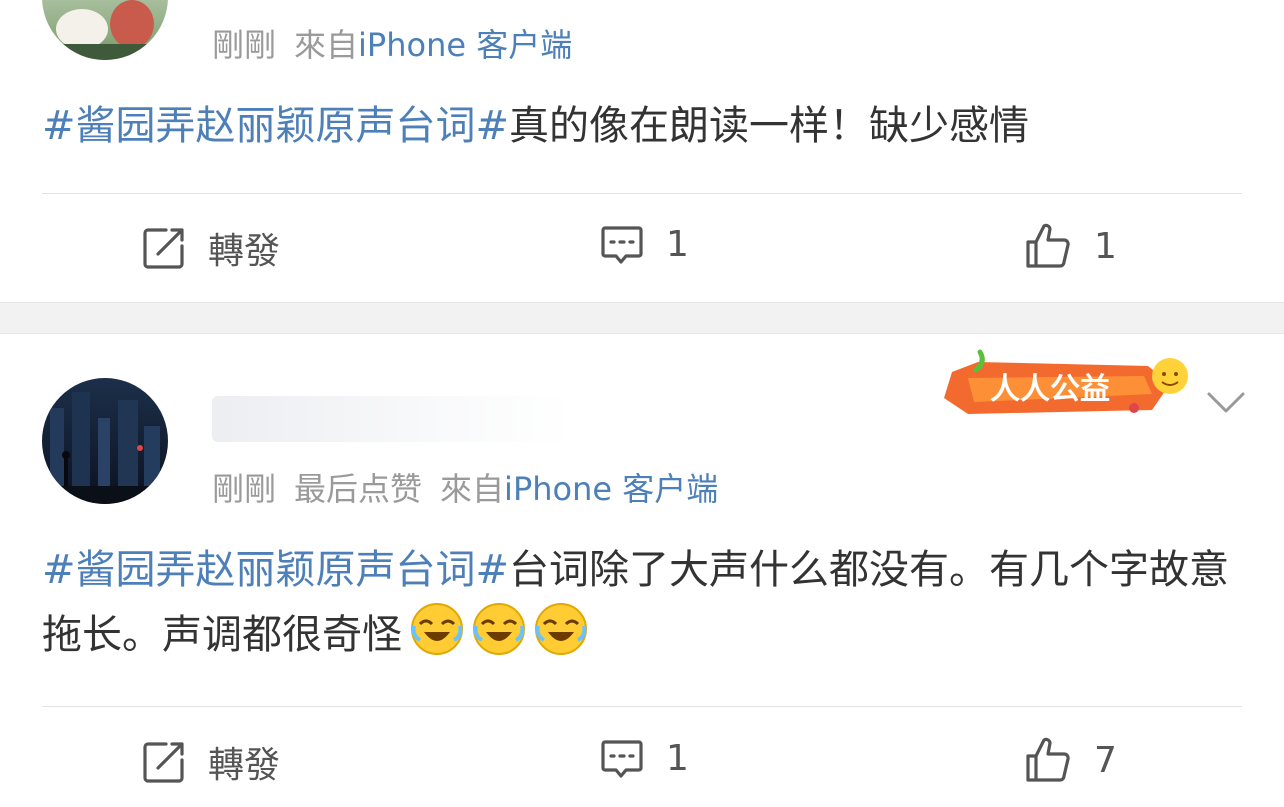 Image resolution: width=1284 pixels, height=807 pixels. I want to click on post-meta: 剛剛 來自iPhone 客户端, so click(392, 43).